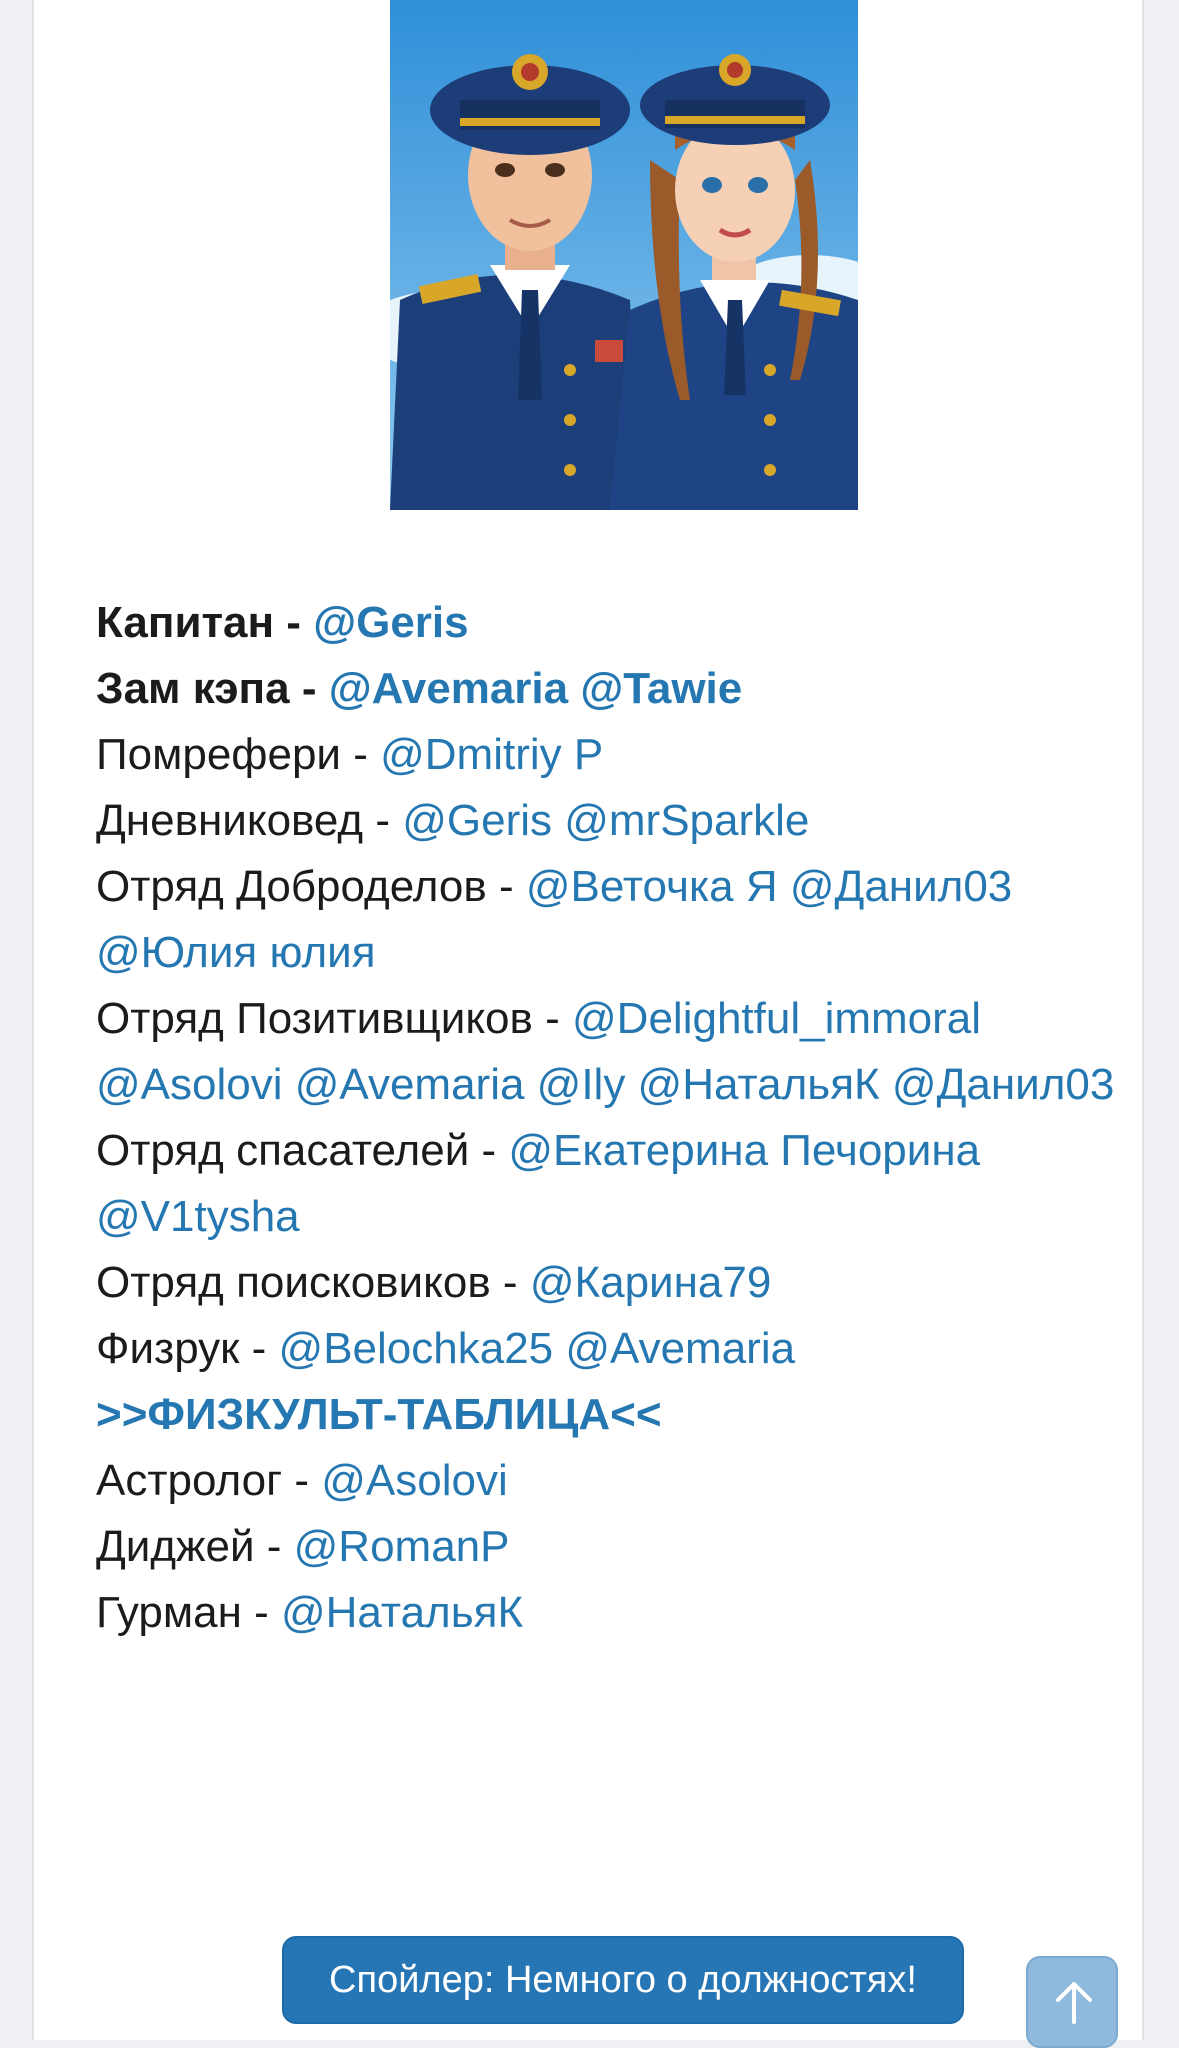 The height and width of the screenshot is (2048, 1179). What do you see at coordinates (536, 688) in the screenshot?
I see `user-mention-link: @Avemaria @Tawie` at bounding box center [536, 688].